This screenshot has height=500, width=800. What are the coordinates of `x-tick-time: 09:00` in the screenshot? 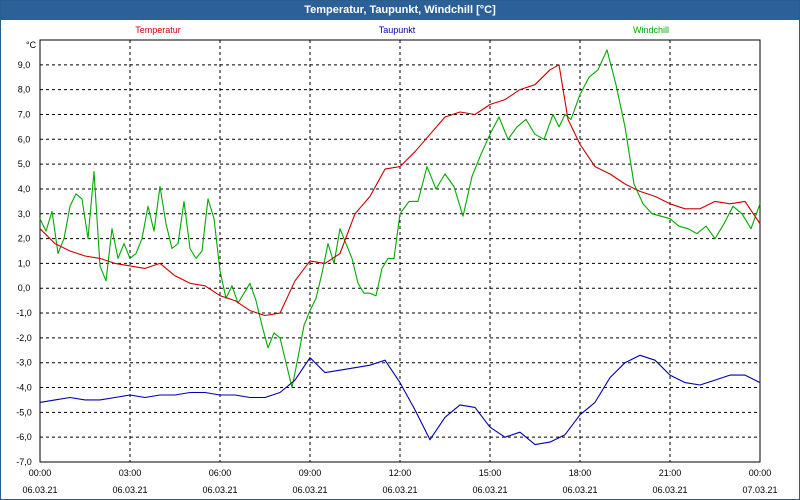 It's located at (310, 473).